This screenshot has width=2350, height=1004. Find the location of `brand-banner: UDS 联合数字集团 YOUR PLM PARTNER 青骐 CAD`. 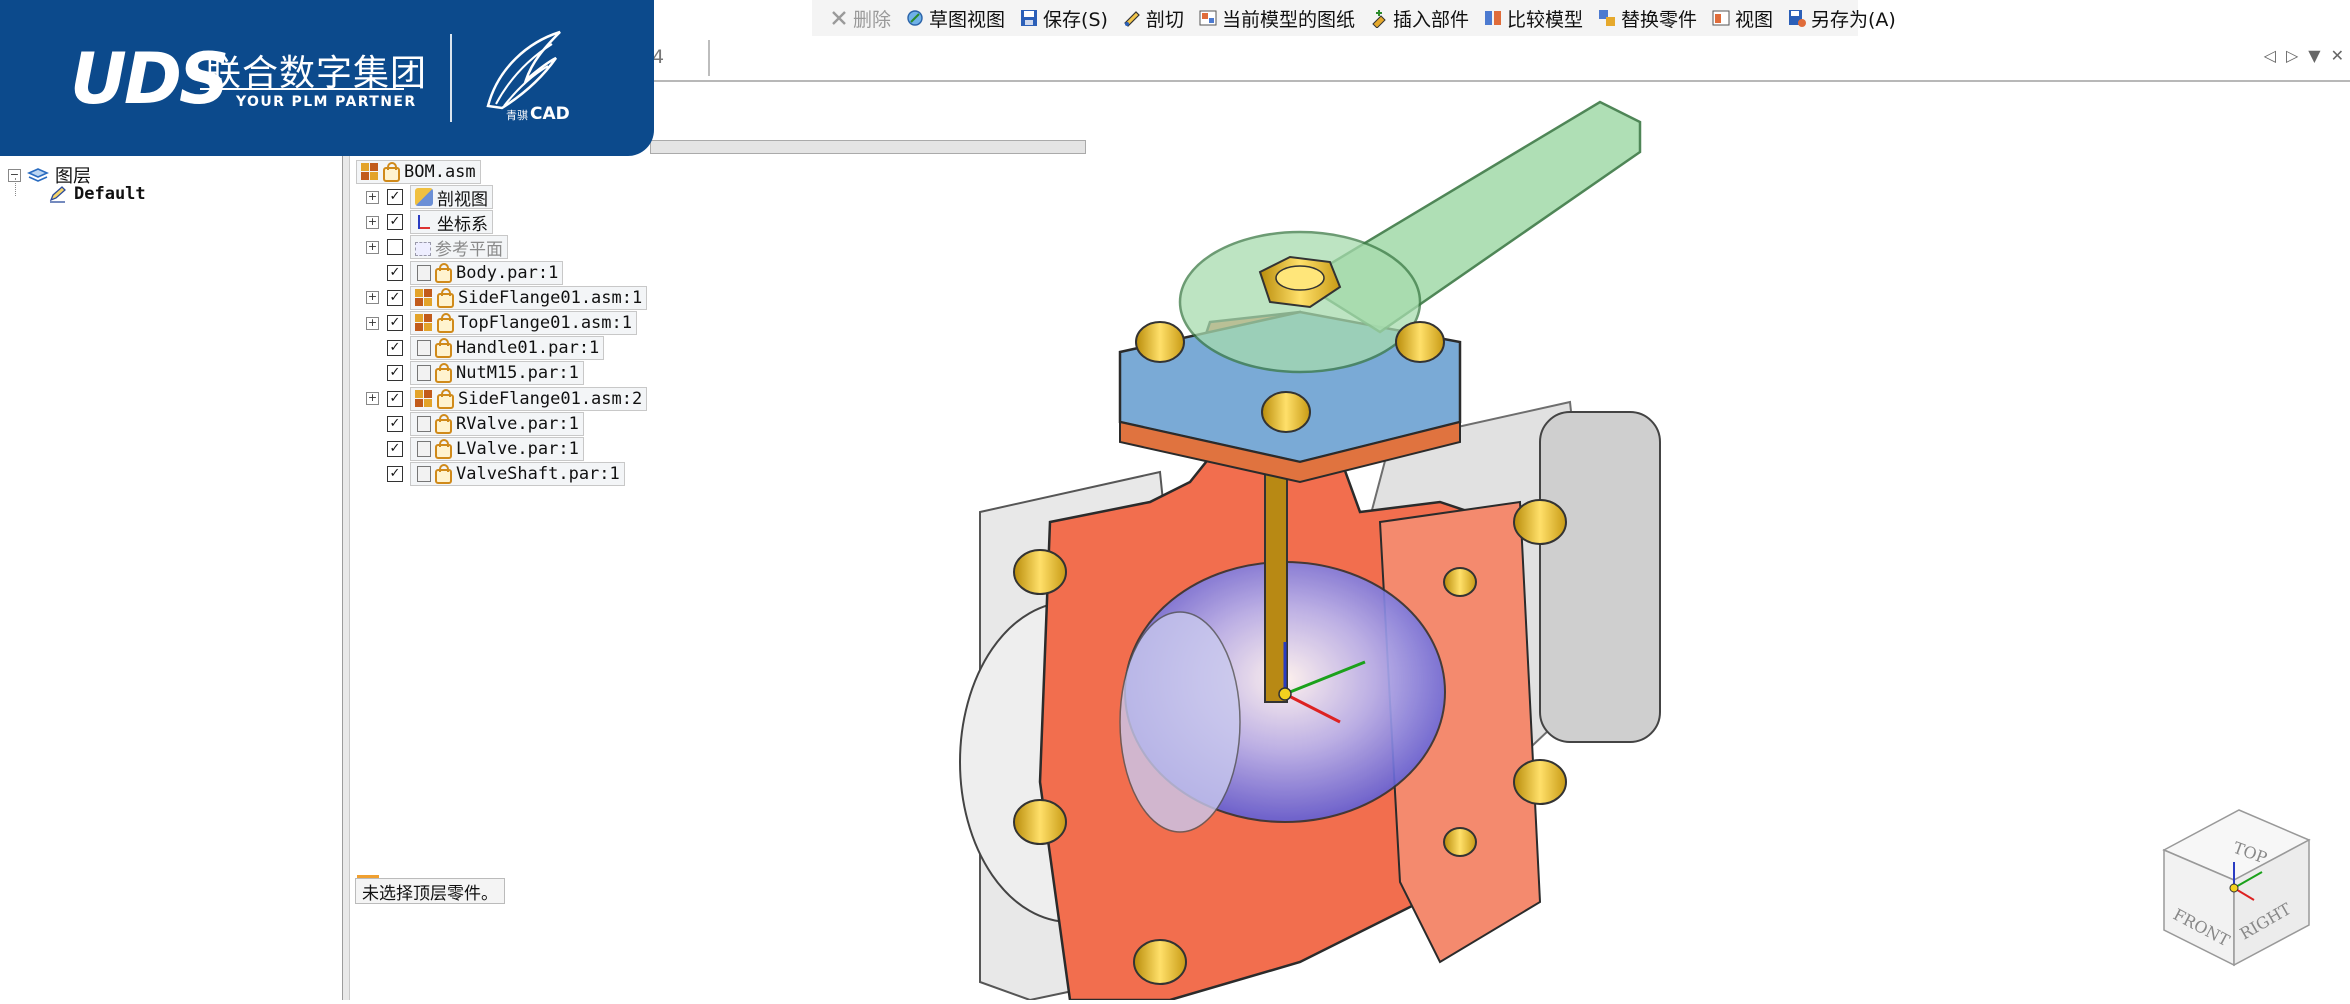

brand-banner: UDS 联合数字集团 YOUR PLM PARTNER 青骐 CAD is located at coordinates (327, 78).